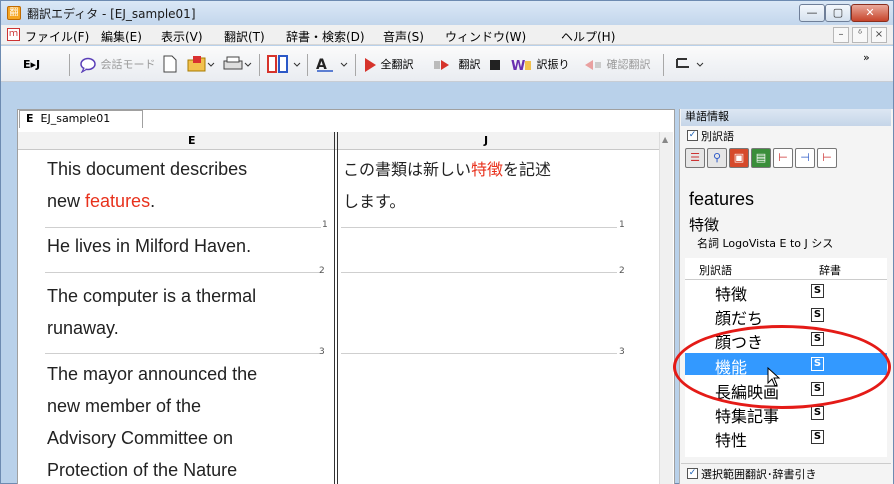  I want to click on mdi-close-button: ×, so click(879, 35).